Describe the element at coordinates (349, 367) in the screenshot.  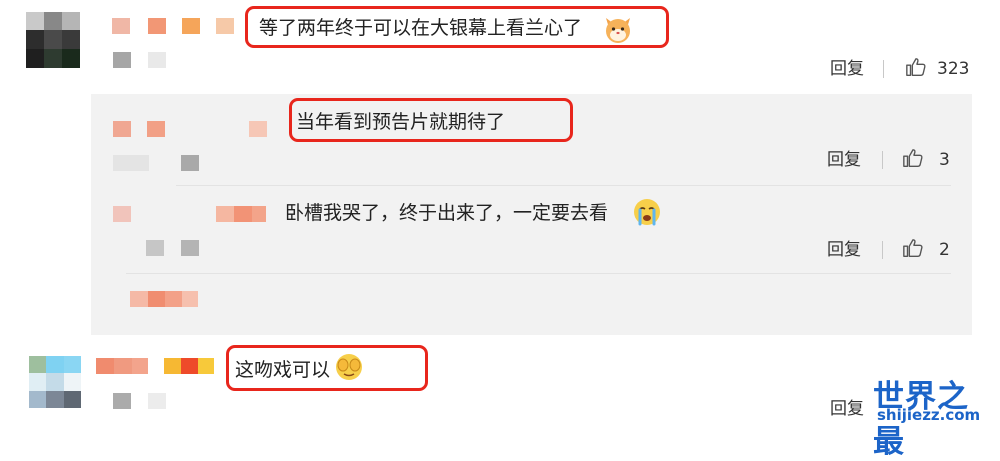
I see `covering-eyes-face-icon` at that location.